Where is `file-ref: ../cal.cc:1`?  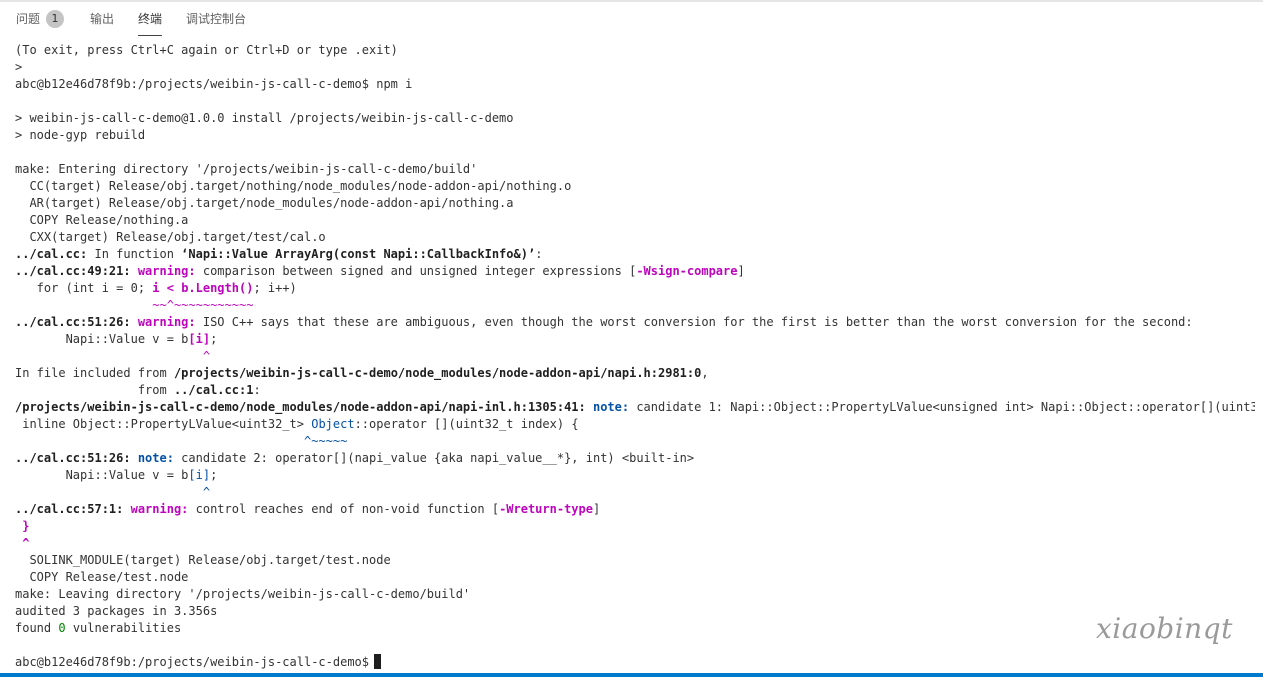 file-ref: ../cal.cc:1 is located at coordinates (213, 390).